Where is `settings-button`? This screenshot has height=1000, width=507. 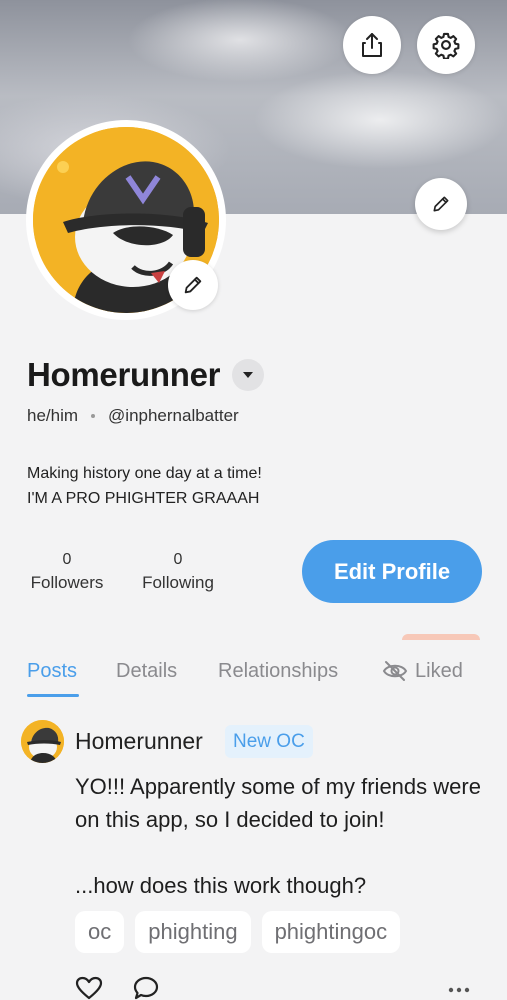
settings-button is located at coordinates (446, 45).